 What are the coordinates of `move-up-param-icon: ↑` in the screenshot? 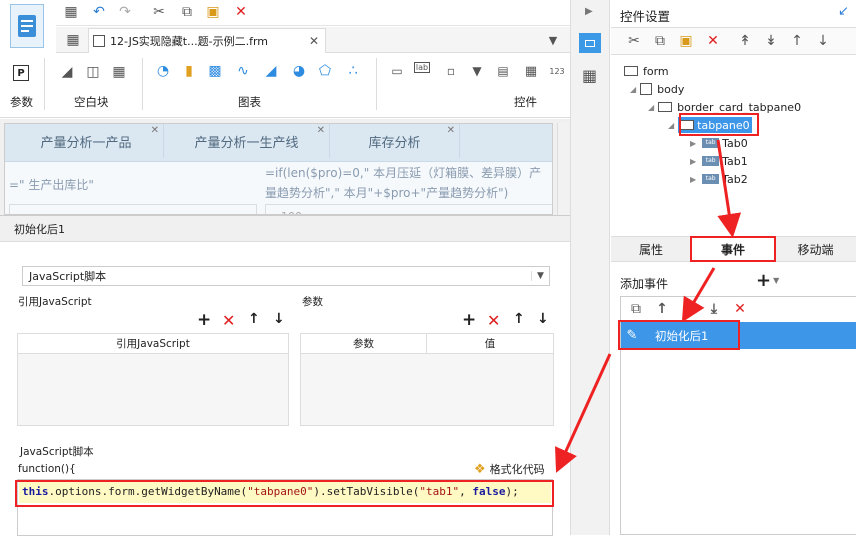 It's located at (519, 319).